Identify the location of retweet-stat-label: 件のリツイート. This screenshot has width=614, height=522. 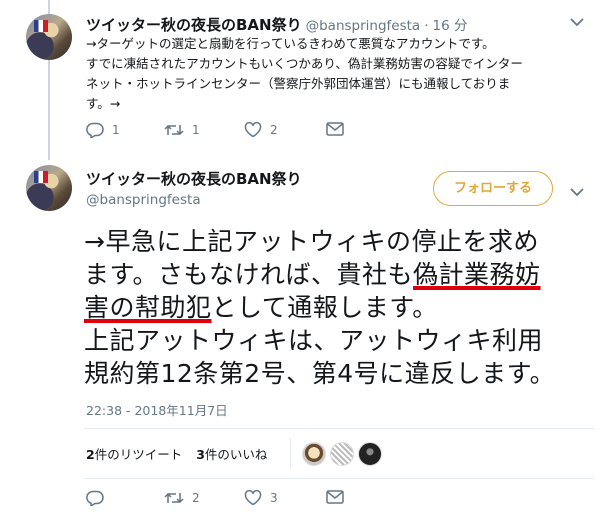
(138, 454).